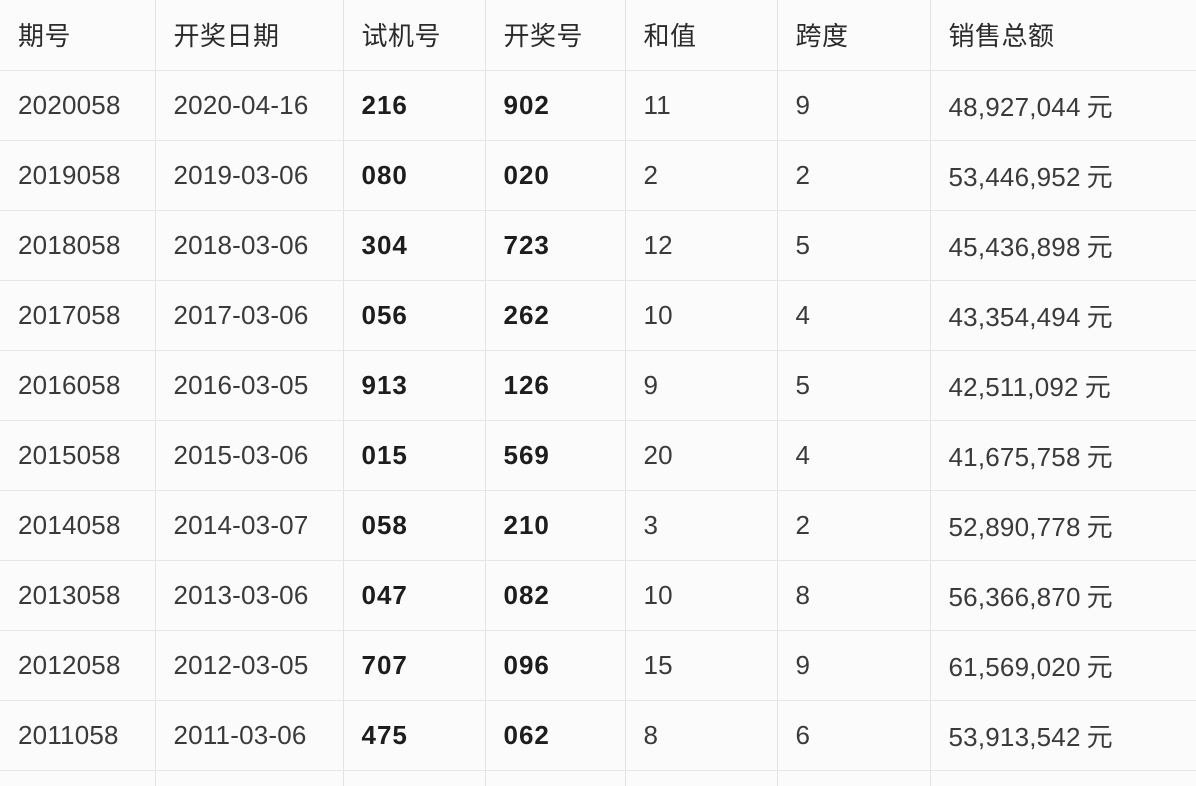 The width and height of the screenshot is (1196, 786). Describe the element at coordinates (78, 315) in the screenshot. I see `cell-issue: 2017058` at that location.